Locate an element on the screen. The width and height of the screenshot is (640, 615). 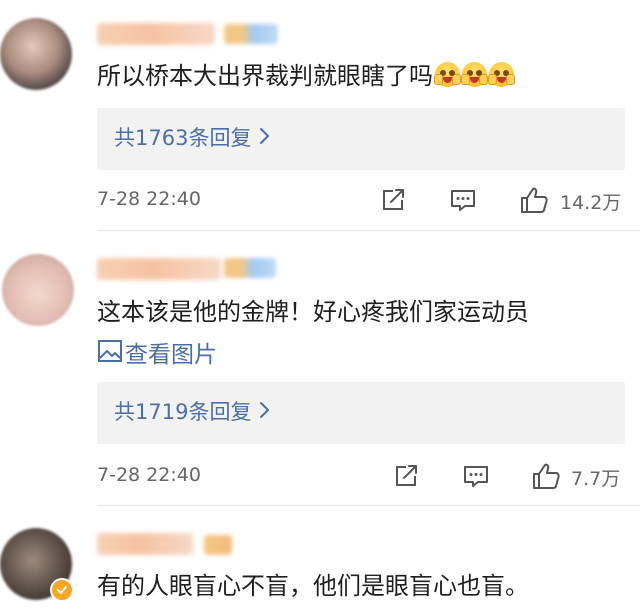
like-count: 14.2万 is located at coordinates (591, 203).